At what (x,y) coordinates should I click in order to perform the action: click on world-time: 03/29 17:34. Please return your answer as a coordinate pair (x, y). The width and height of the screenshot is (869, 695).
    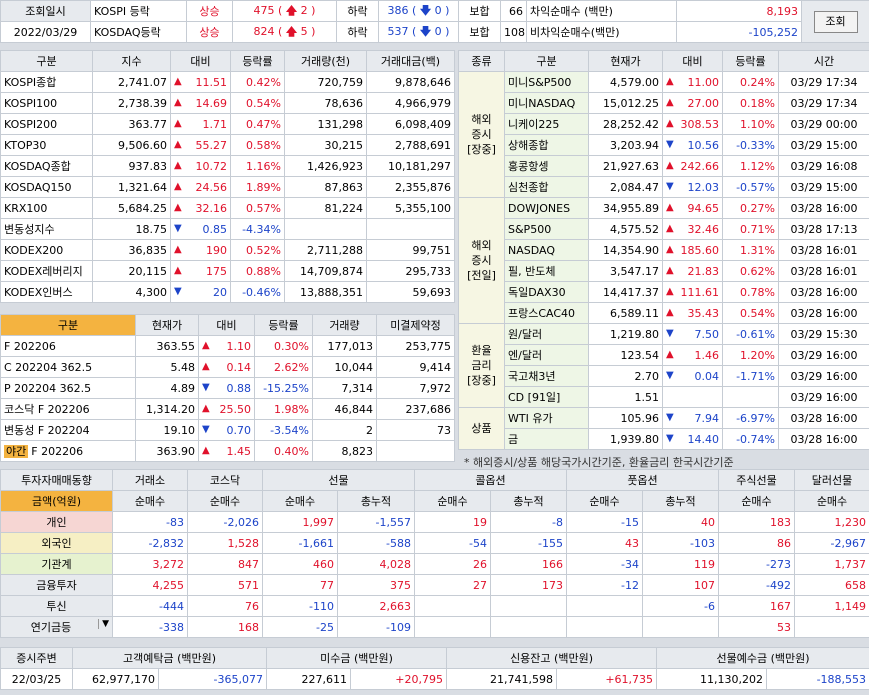
    Looking at the image, I should click on (823, 82).